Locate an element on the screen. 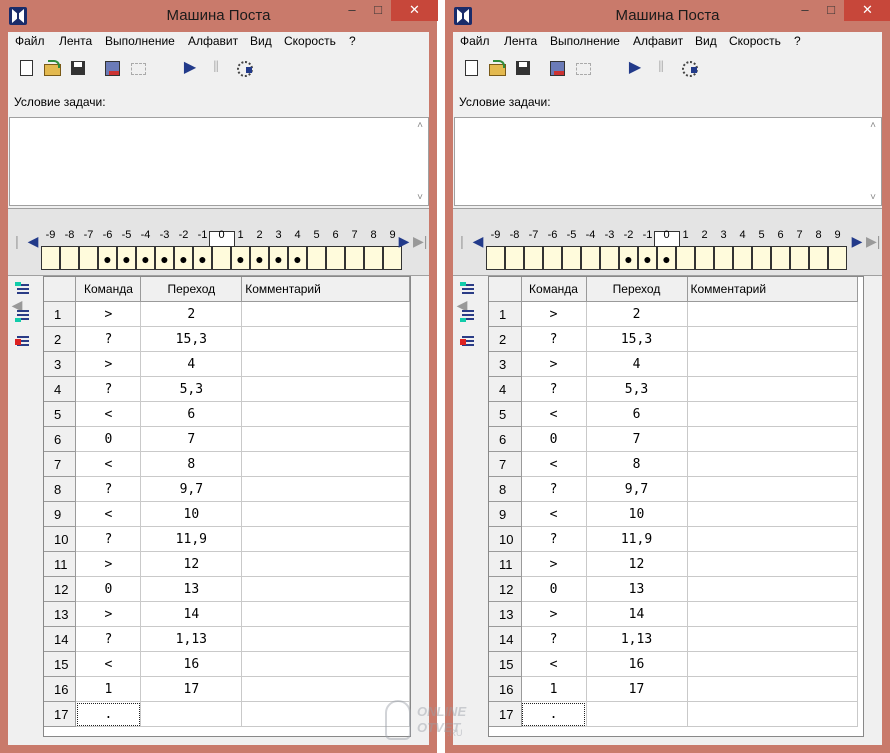  command-cell: > is located at coordinates (554, 614).